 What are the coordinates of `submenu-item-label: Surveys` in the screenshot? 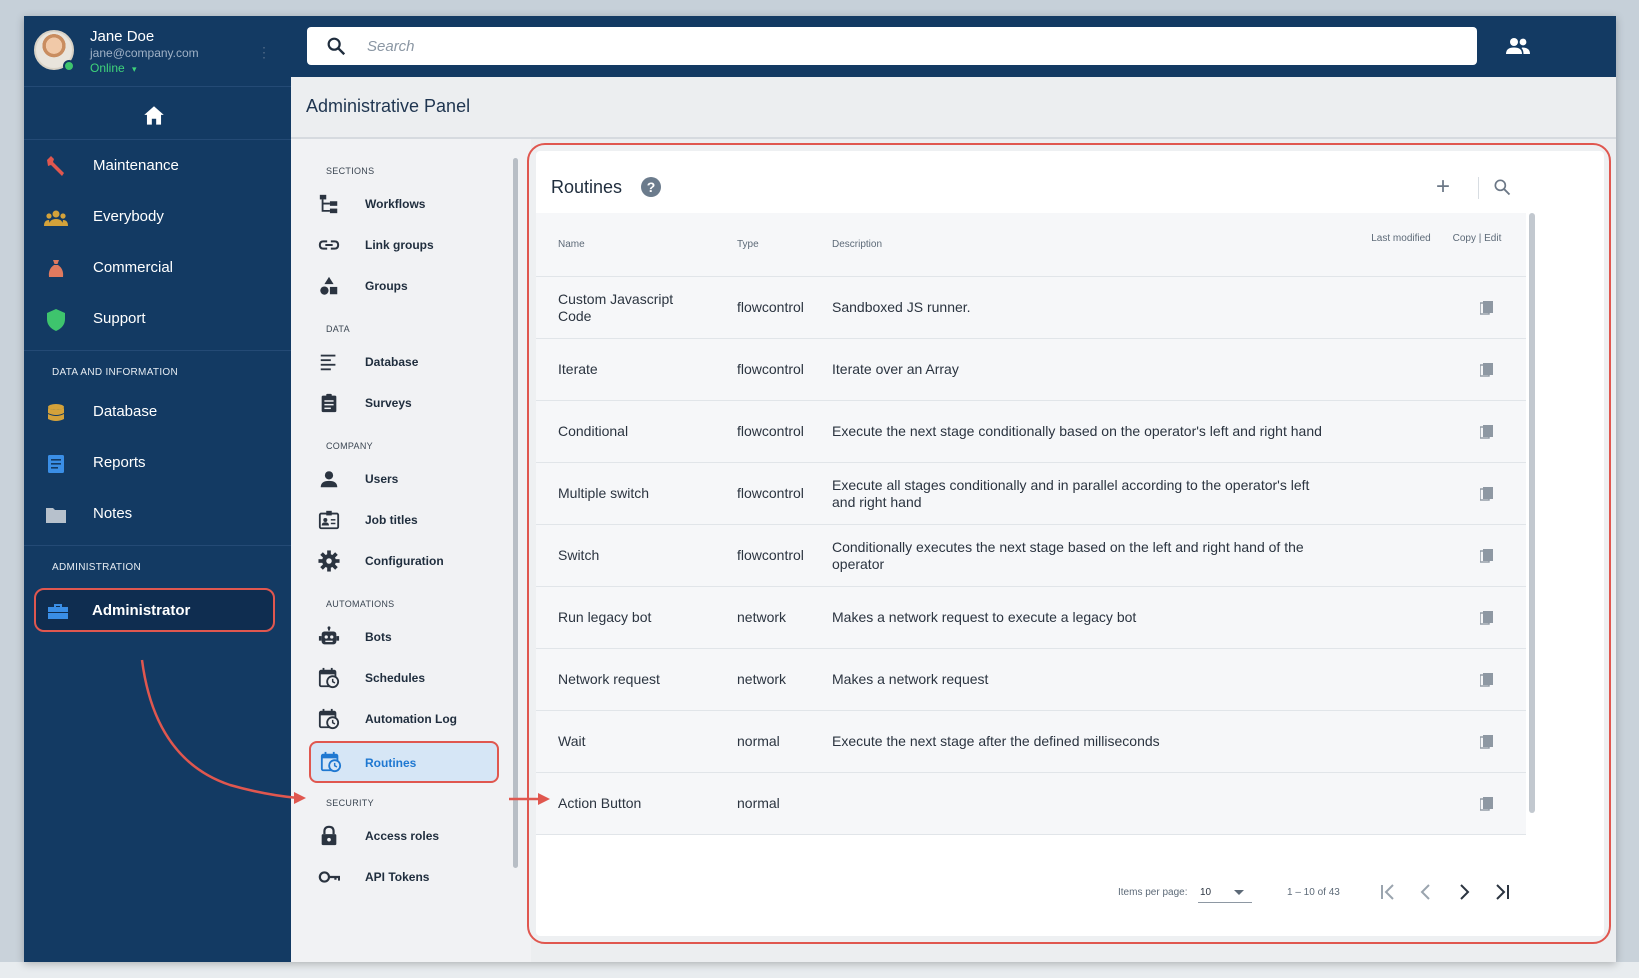 It's located at (388, 403).